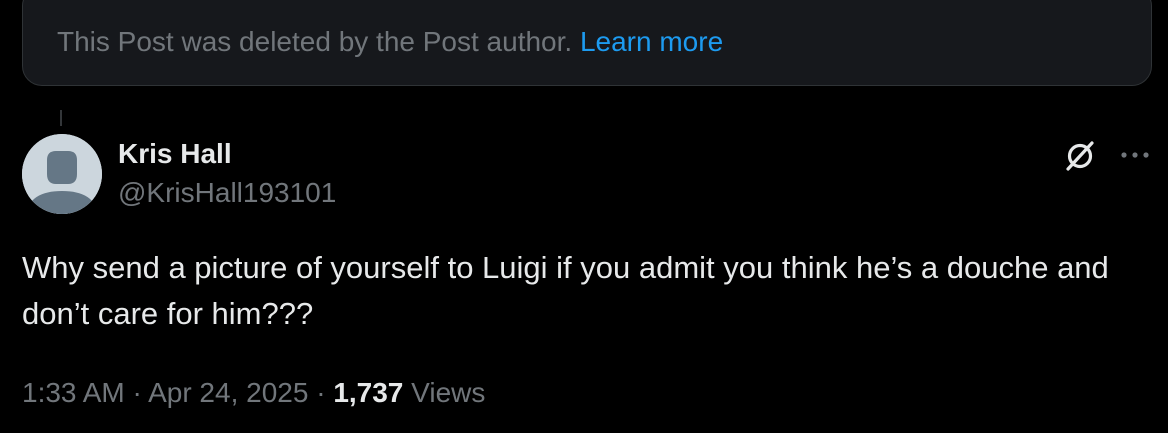 Image resolution: width=1168 pixels, height=433 pixels. I want to click on more-options-icon, so click(1135, 155).